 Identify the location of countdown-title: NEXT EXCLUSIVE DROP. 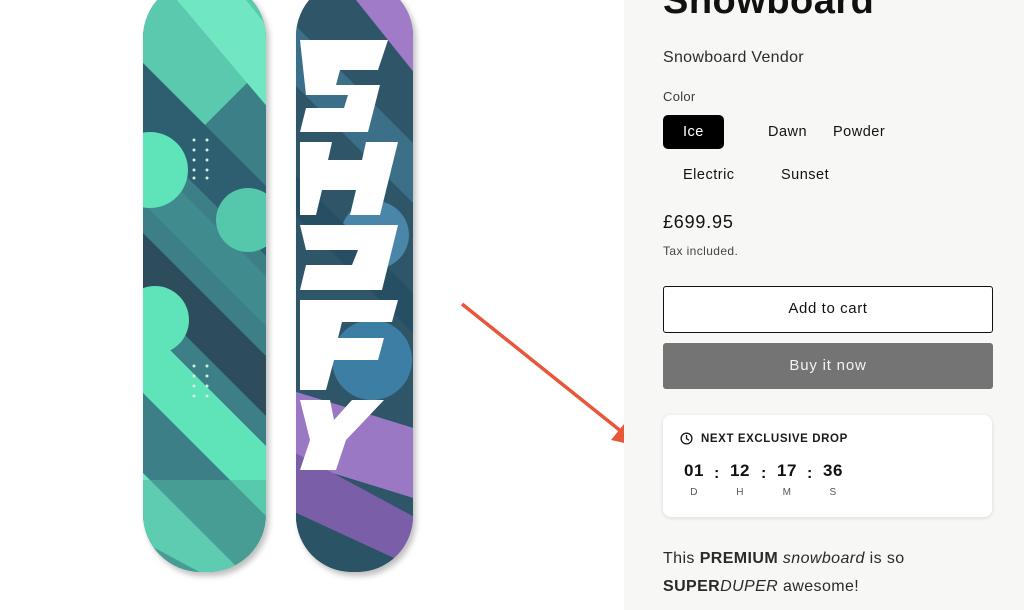
(774, 438).